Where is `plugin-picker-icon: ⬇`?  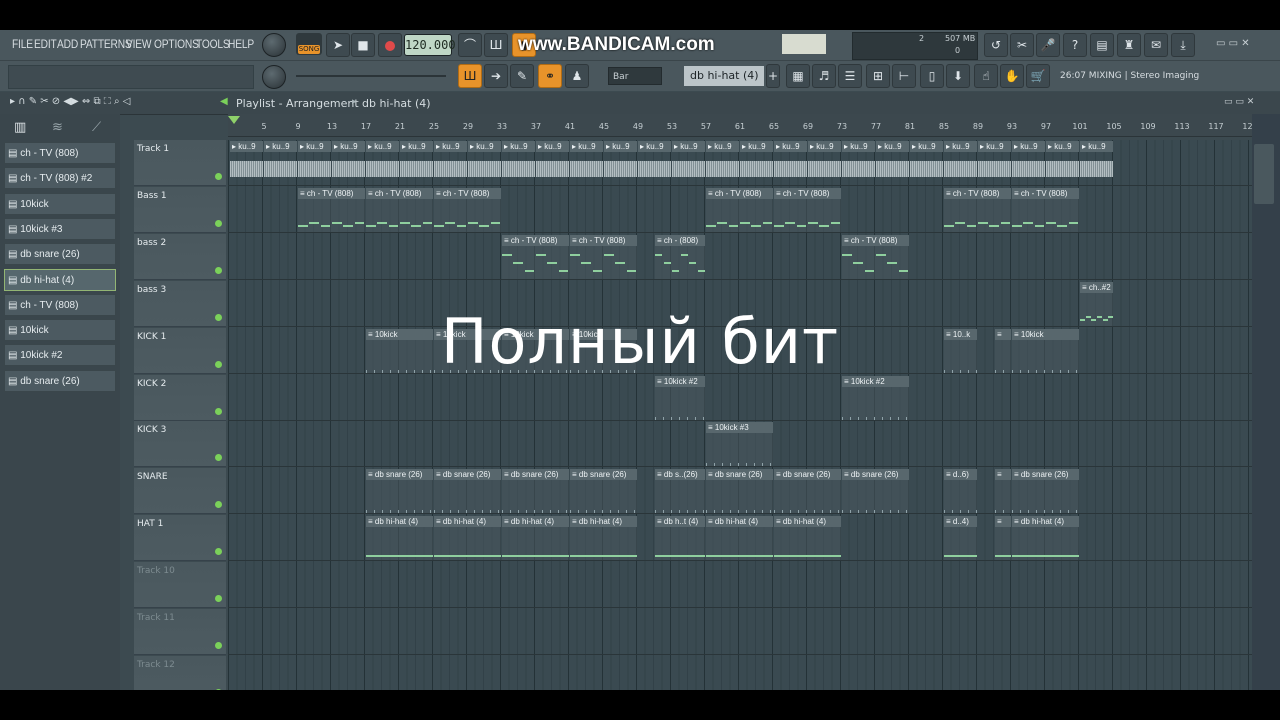
plugin-picker-icon: ⬇ is located at coordinates (958, 76).